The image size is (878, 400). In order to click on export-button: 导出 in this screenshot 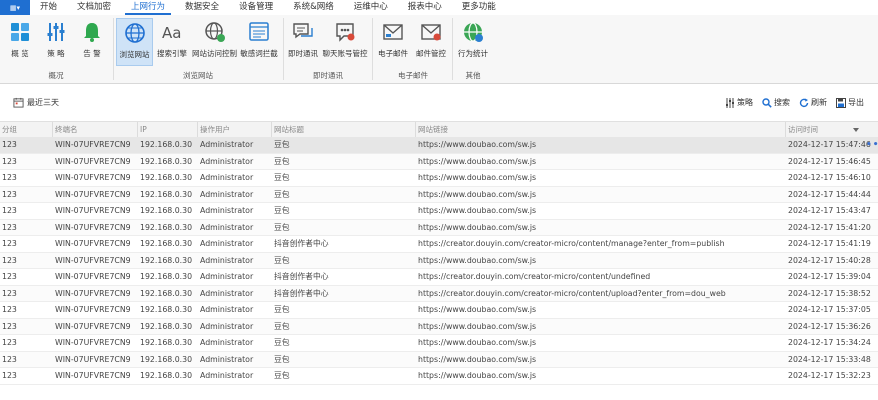, I will do `click(850, 102)`.